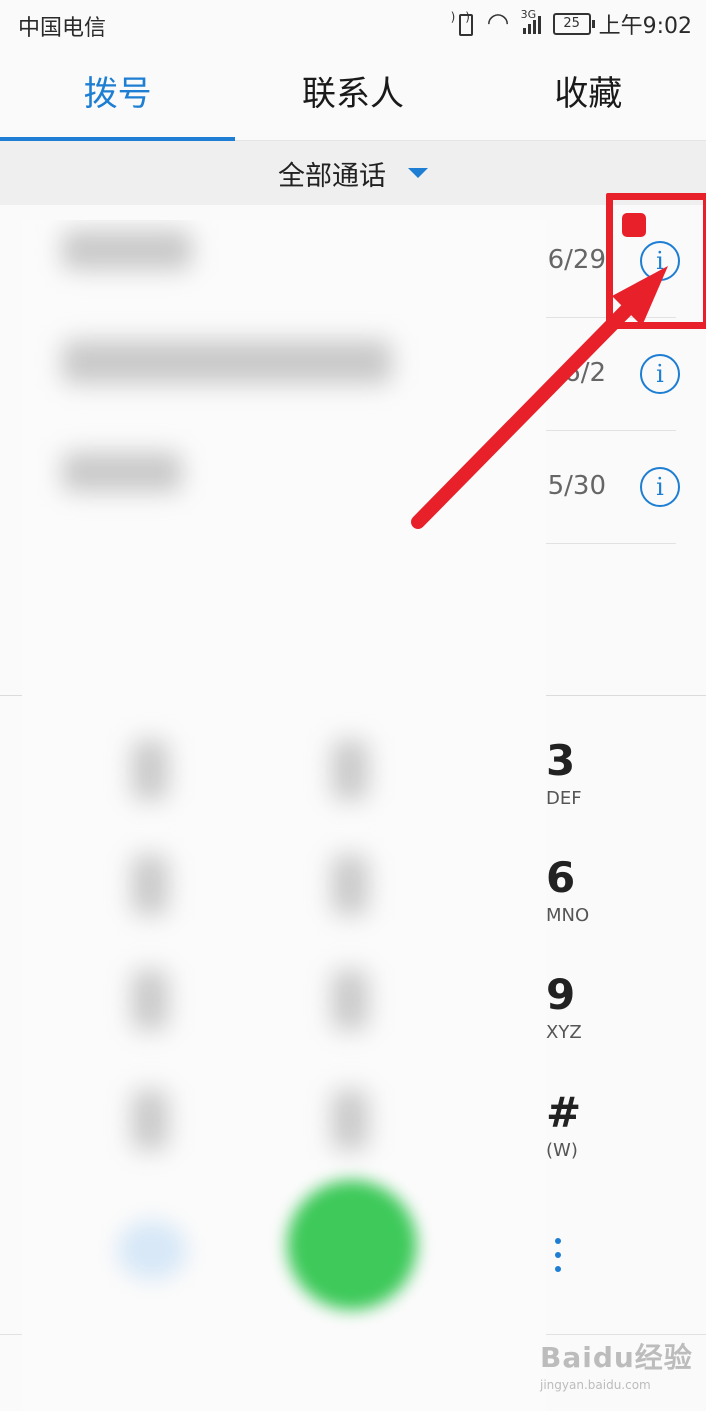  Describe the element at coordinates (656, 261) in the screenshot. I see `annotation-highlight-box` at that location.